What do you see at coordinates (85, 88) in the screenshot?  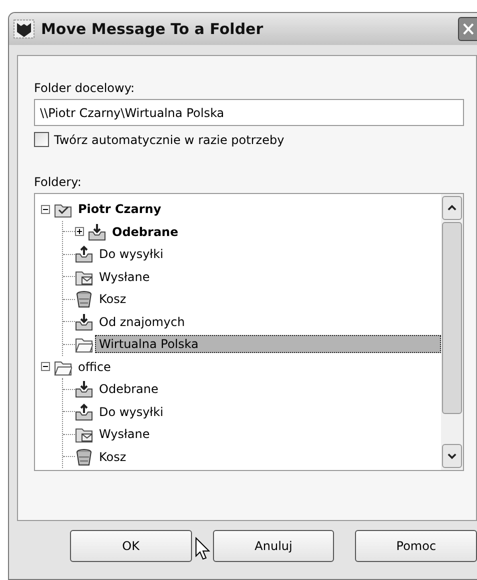 I see `field-label: Folder docelowy:` at bounding box center [85, 88].